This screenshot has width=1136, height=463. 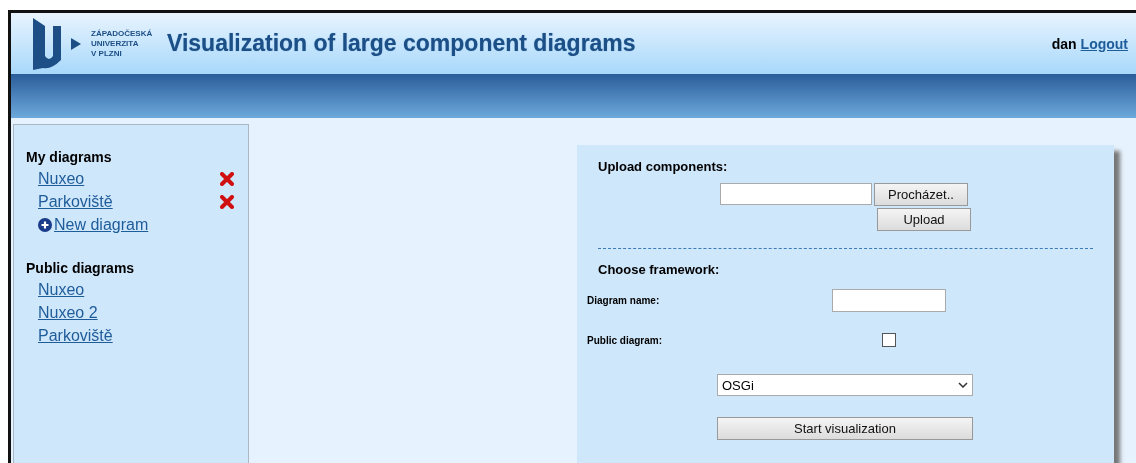 I want to click on section-title: Upload components:, so click(x=663, y=166).